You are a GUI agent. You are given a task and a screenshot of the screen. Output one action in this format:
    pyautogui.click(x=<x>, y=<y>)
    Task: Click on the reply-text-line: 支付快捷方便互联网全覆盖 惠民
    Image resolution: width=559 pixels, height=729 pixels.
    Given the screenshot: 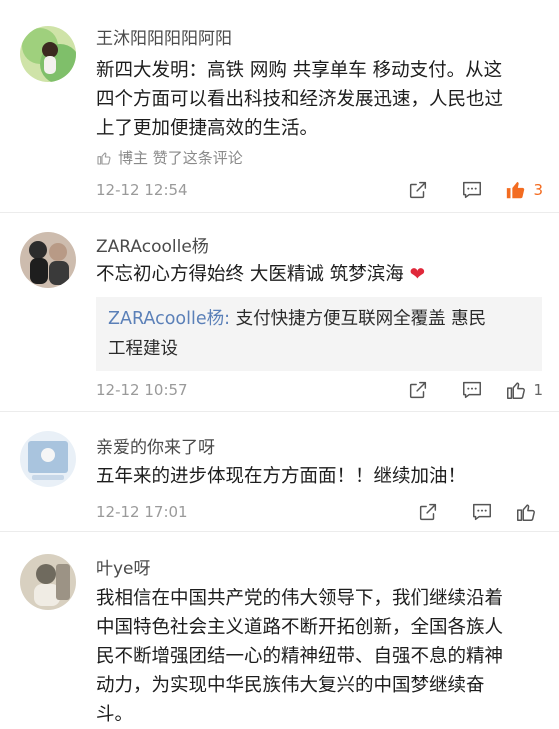 What is the action you would take?
    pyautogui.click(x=358, y=319)
    